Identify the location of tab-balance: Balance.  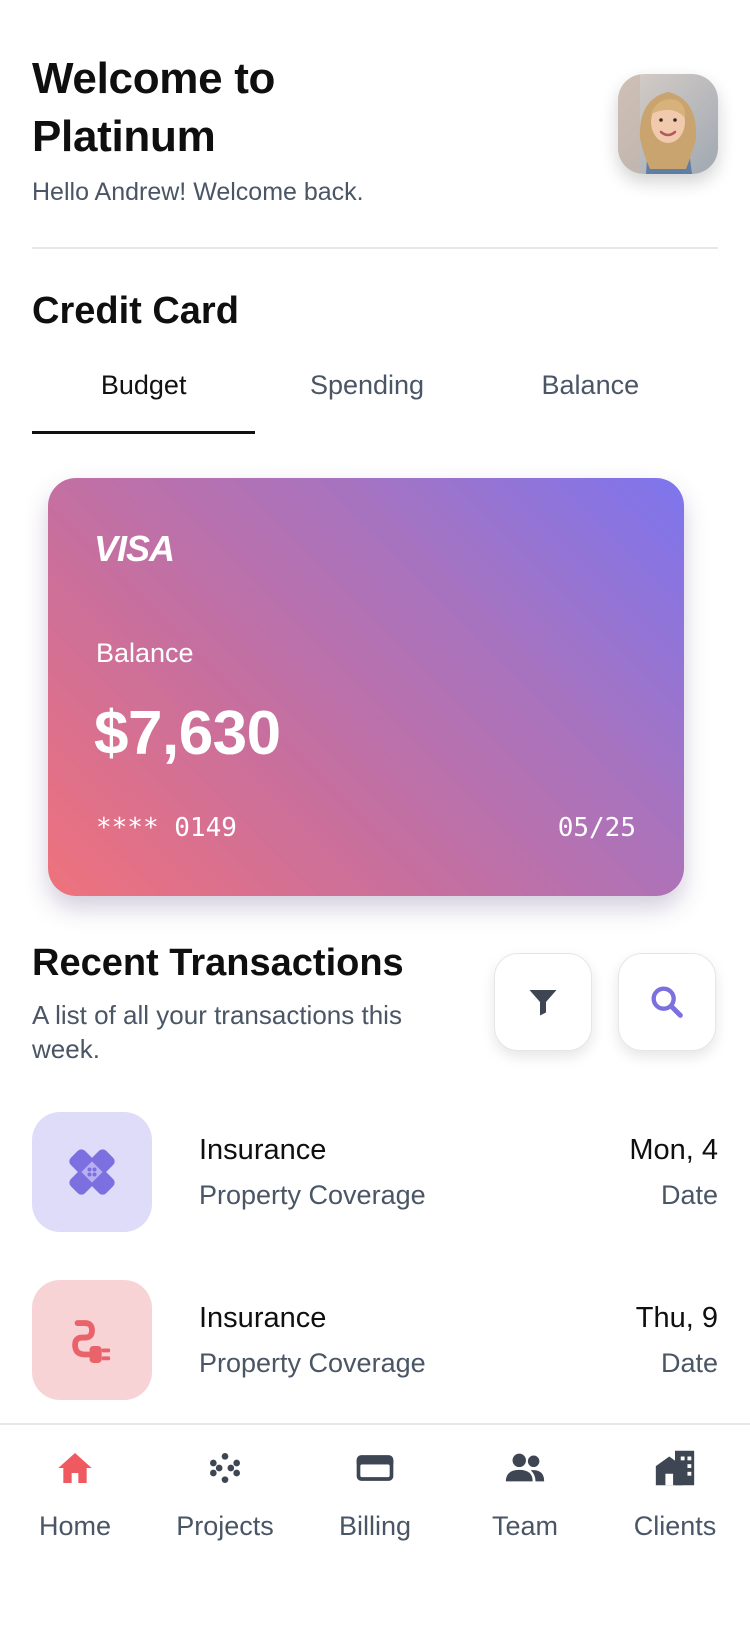
(590, 397).